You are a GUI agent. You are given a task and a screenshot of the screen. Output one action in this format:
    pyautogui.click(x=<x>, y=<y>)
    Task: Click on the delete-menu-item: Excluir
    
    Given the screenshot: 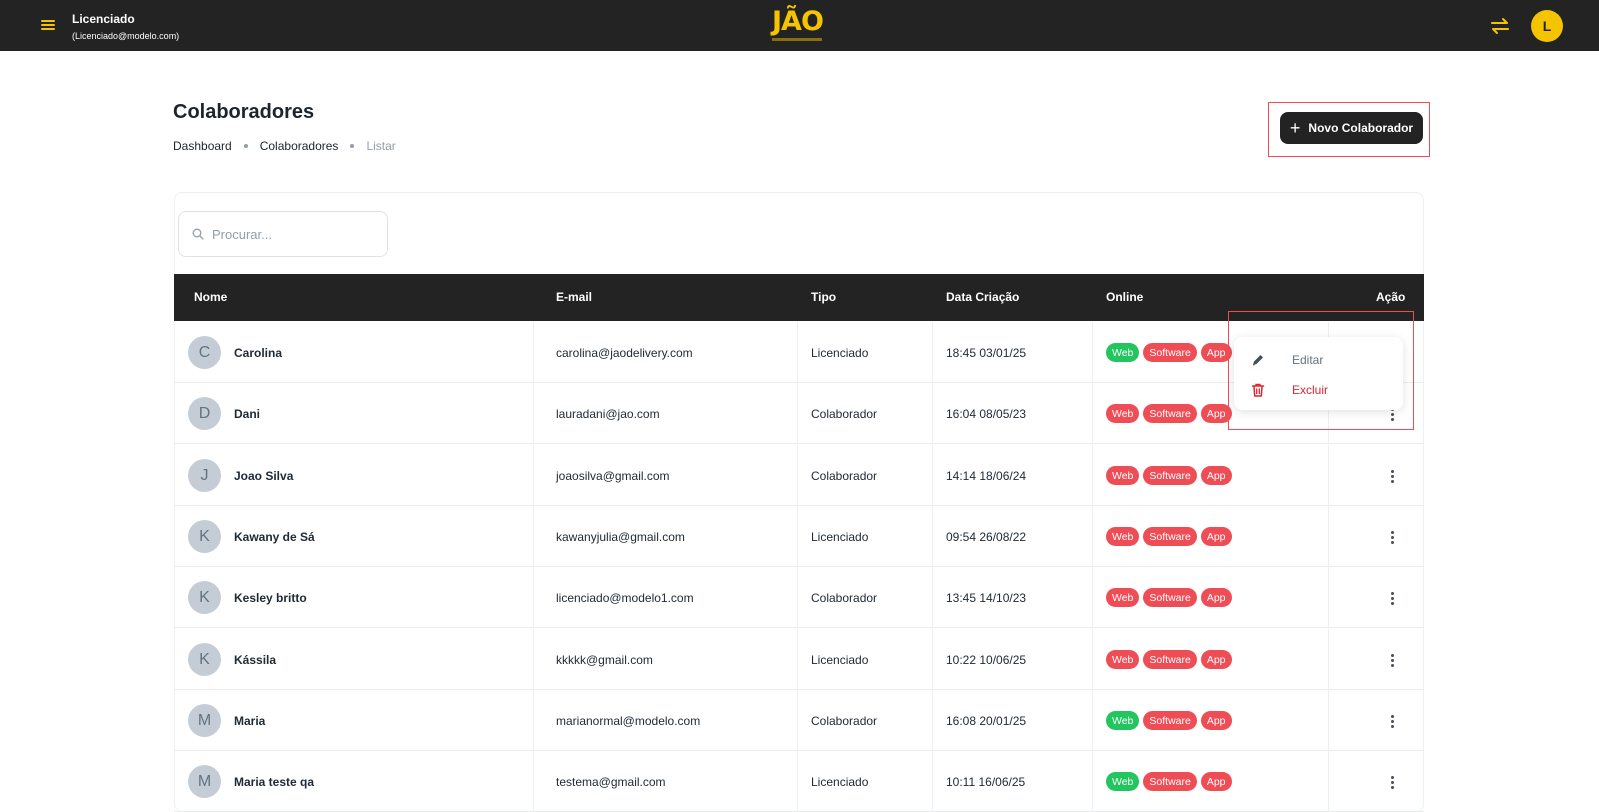 What is the action you would take?
    pyautogui.click(x=1318, y=390)
    